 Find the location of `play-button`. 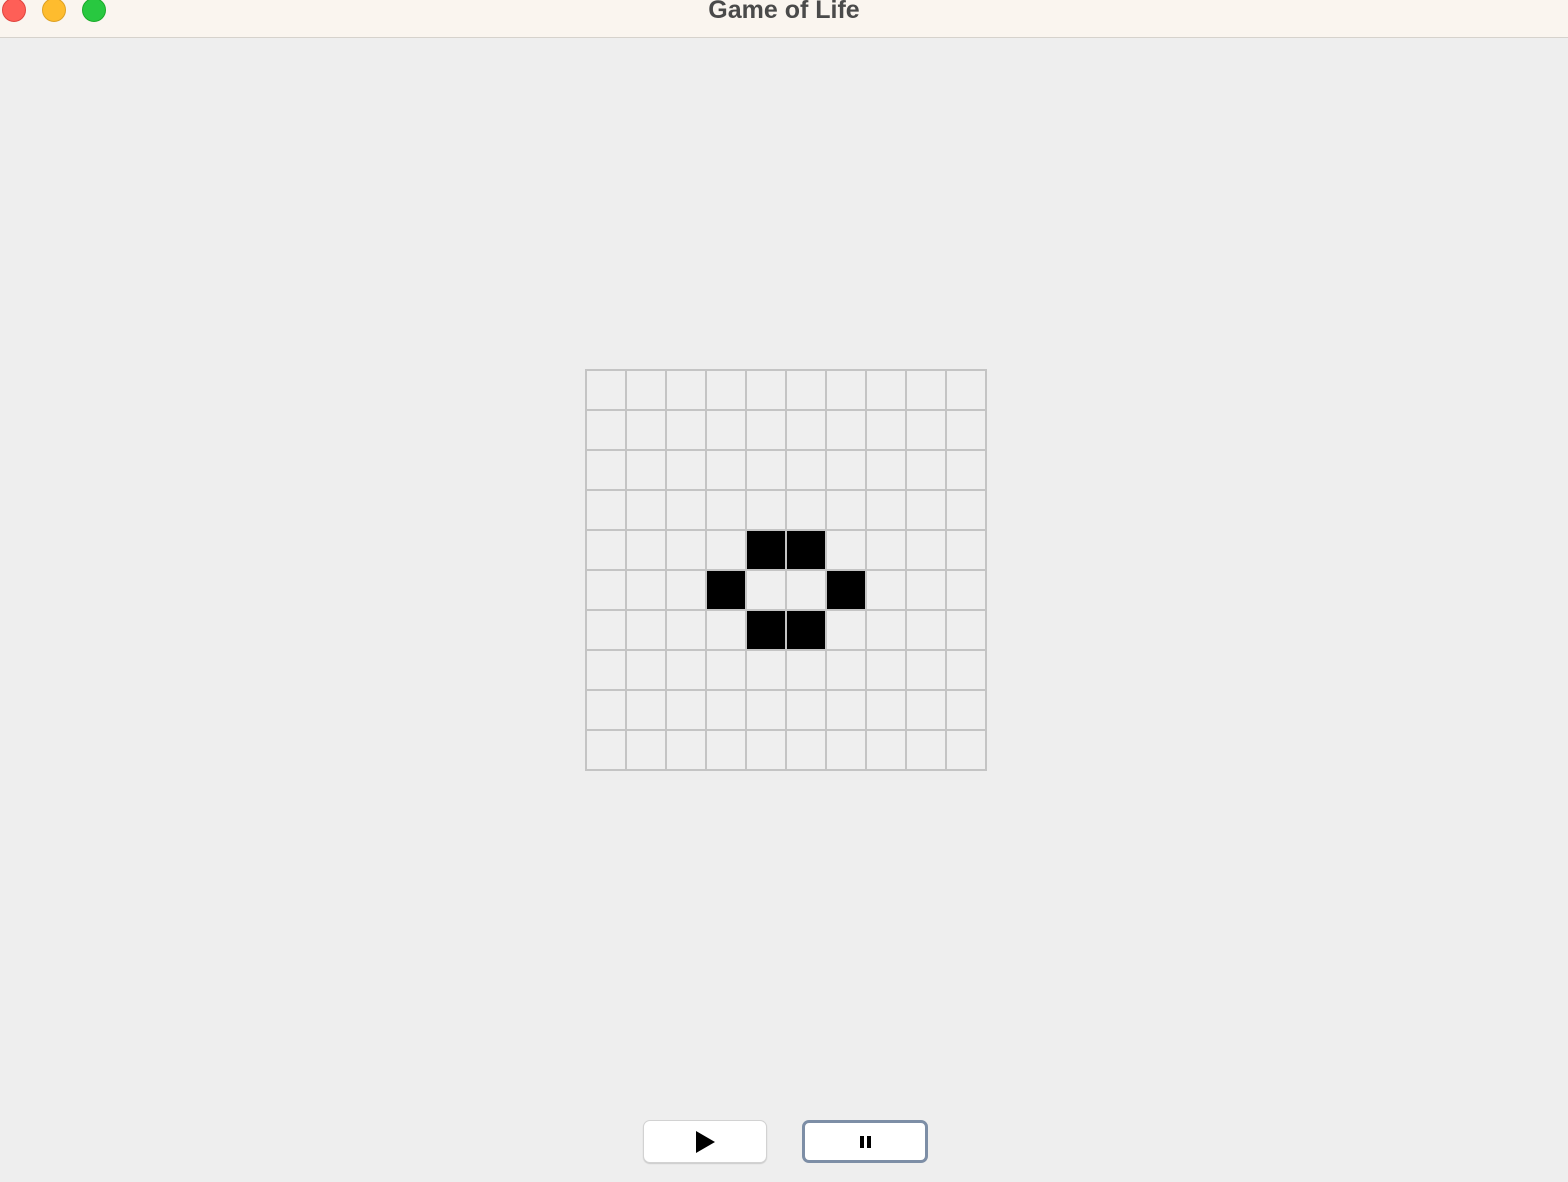

play-button is located at coordinates (705, 1141).